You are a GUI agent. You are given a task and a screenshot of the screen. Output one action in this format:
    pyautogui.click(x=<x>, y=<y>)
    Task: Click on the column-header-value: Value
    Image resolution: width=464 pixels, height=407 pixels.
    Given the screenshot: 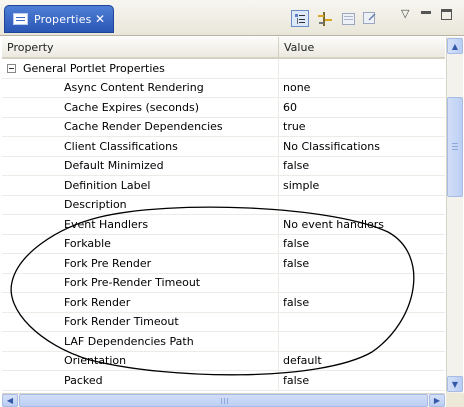 What is the action you would take?
    pyautogui.click(x=362, y=47)
    